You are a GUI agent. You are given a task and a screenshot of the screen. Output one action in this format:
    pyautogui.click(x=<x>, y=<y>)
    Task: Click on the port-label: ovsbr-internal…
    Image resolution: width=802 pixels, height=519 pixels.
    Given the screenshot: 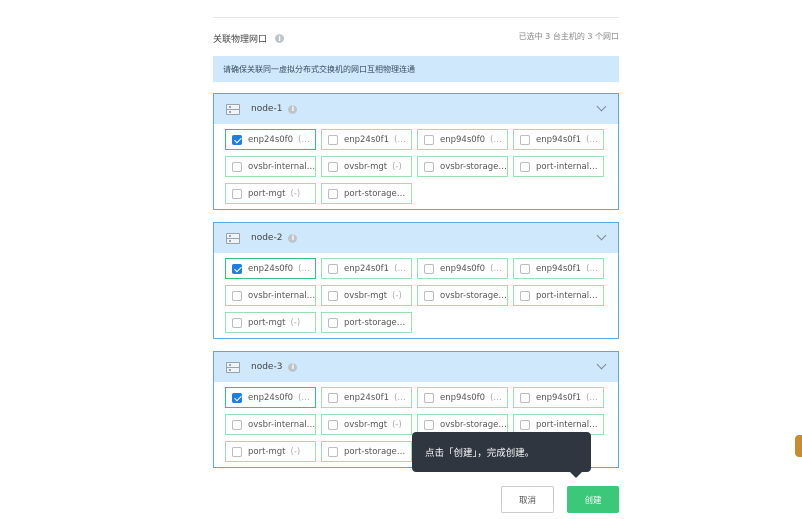 What is the action you would take?
    pyautogui.click(x=282, y=166)
    